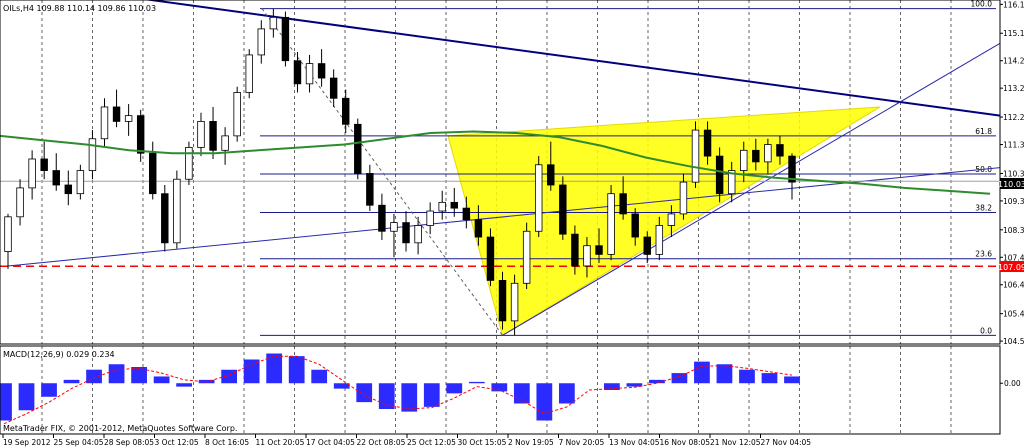 This screenshot has width=1024, height=448. Describe the element at coordinates (1013, 230) in the screenshot. I see `price-tick-label: 108.35` at that location.